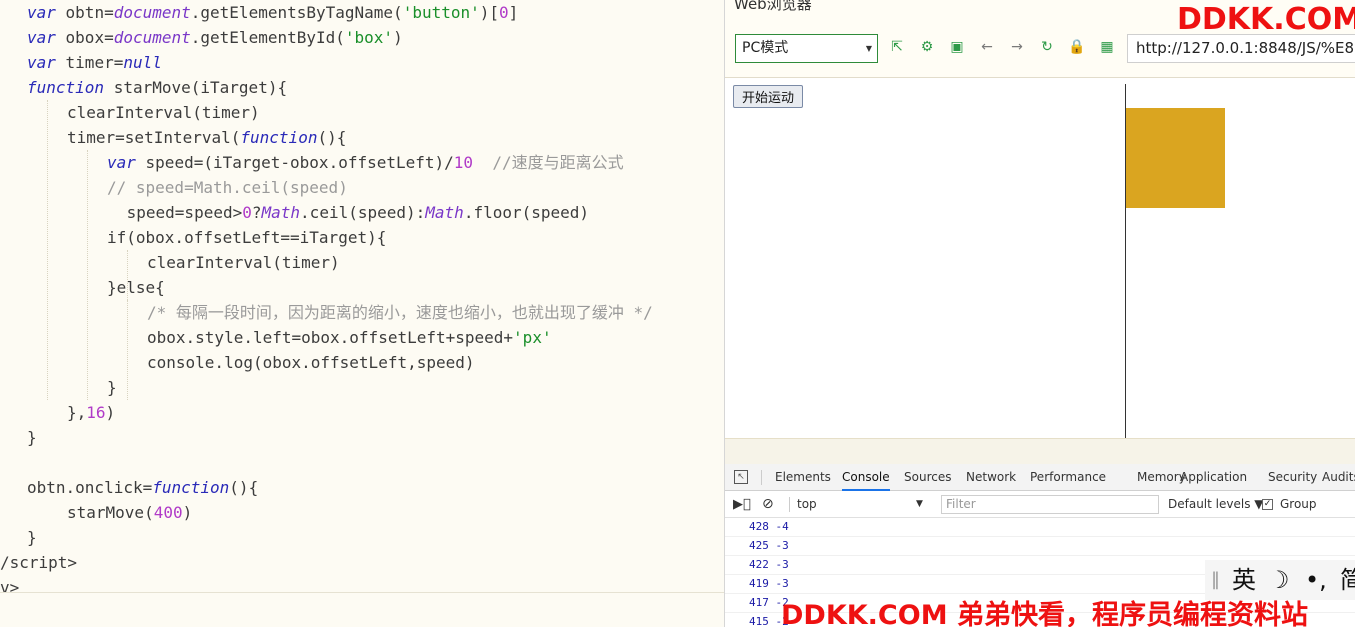 Image resolution: width=1355 pixels, height=627 pixels. Describe the element at coordinates (991, 477) in the screenshot. I see `tab-network: Network` at that location.